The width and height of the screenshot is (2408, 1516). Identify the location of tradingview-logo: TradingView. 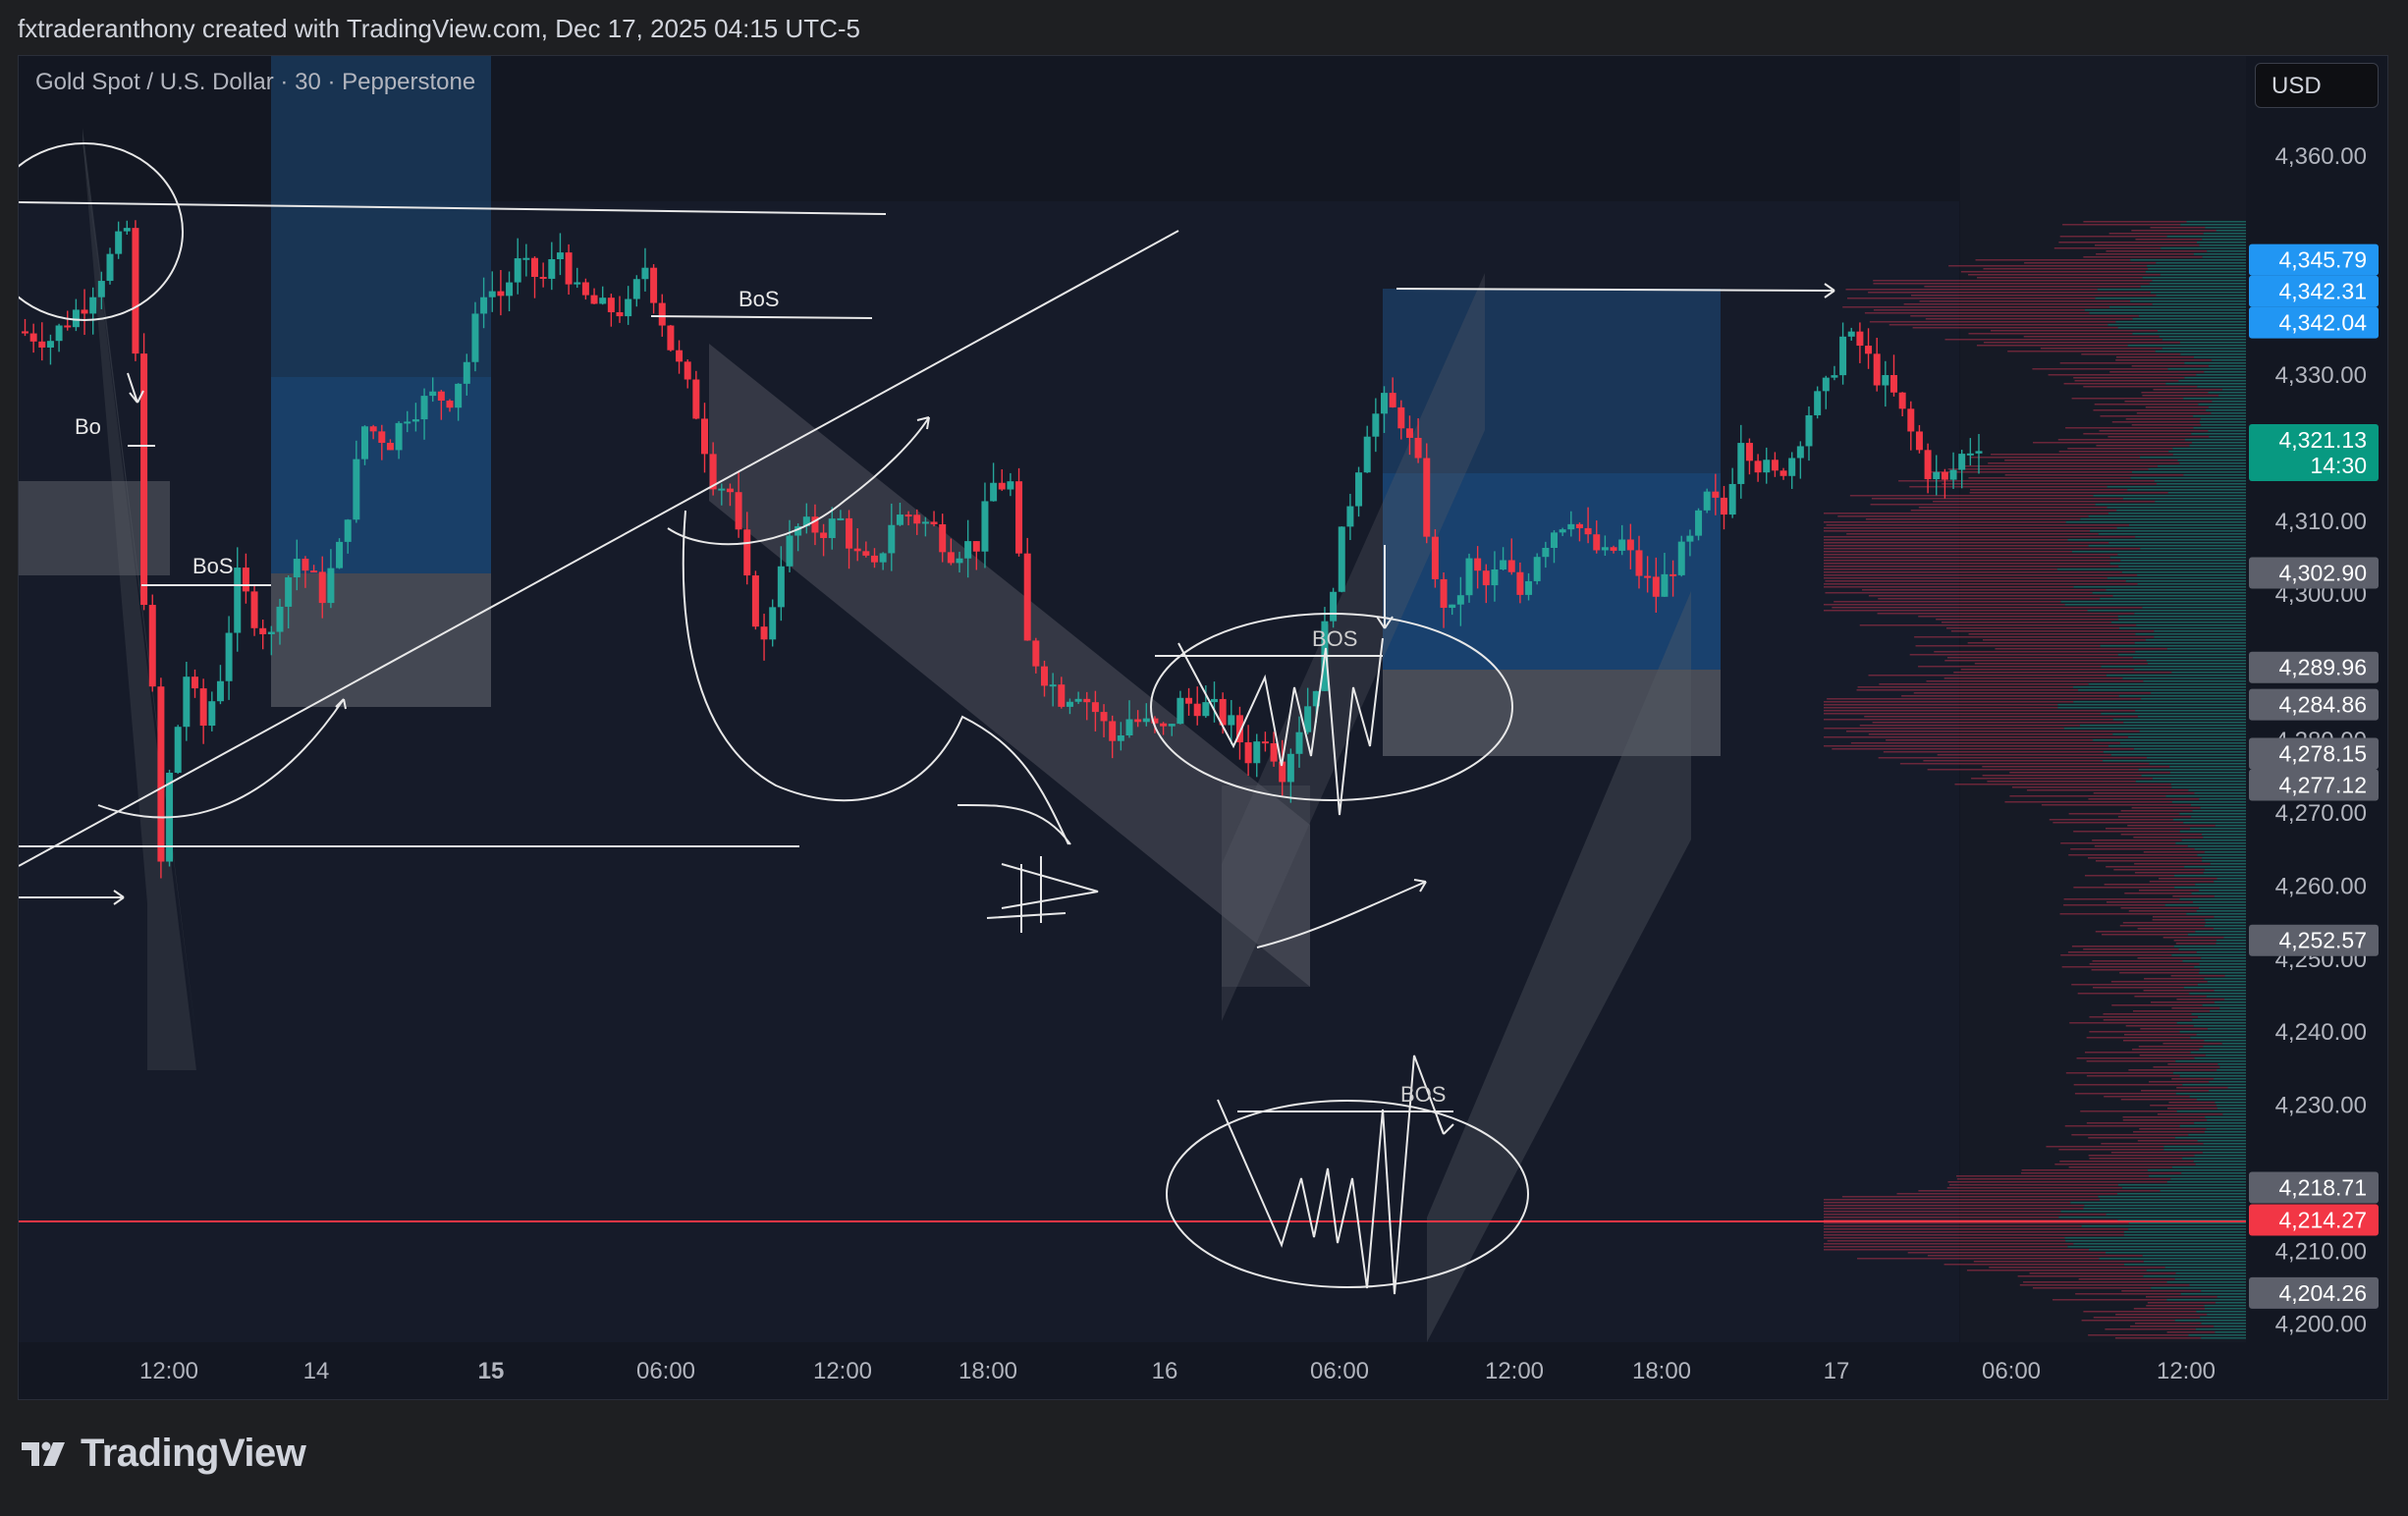
(164, 1454).